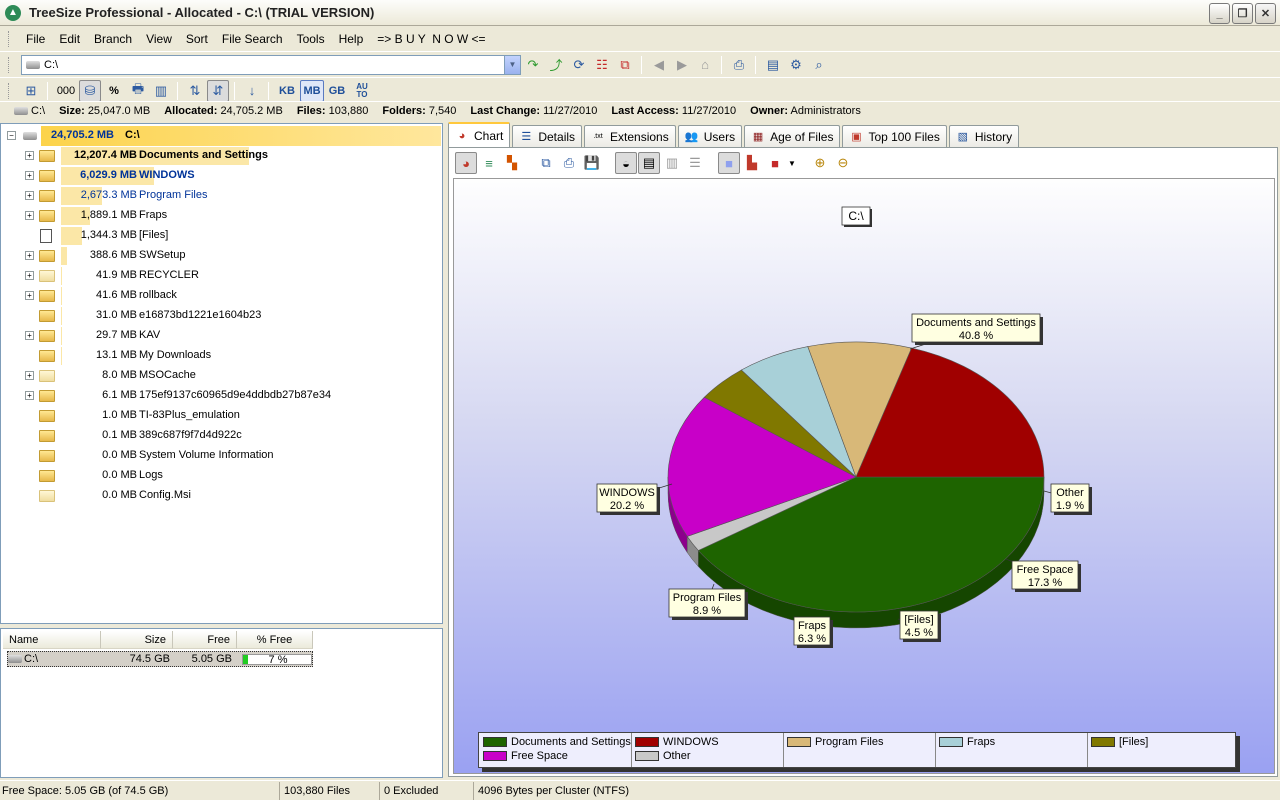 Image resolution: width=1280 pixels, height=800 pixels. What do you see at coordinates (159, 39) in the screenshot?
I see `menu-view: View` at bounding box center [159, 39].